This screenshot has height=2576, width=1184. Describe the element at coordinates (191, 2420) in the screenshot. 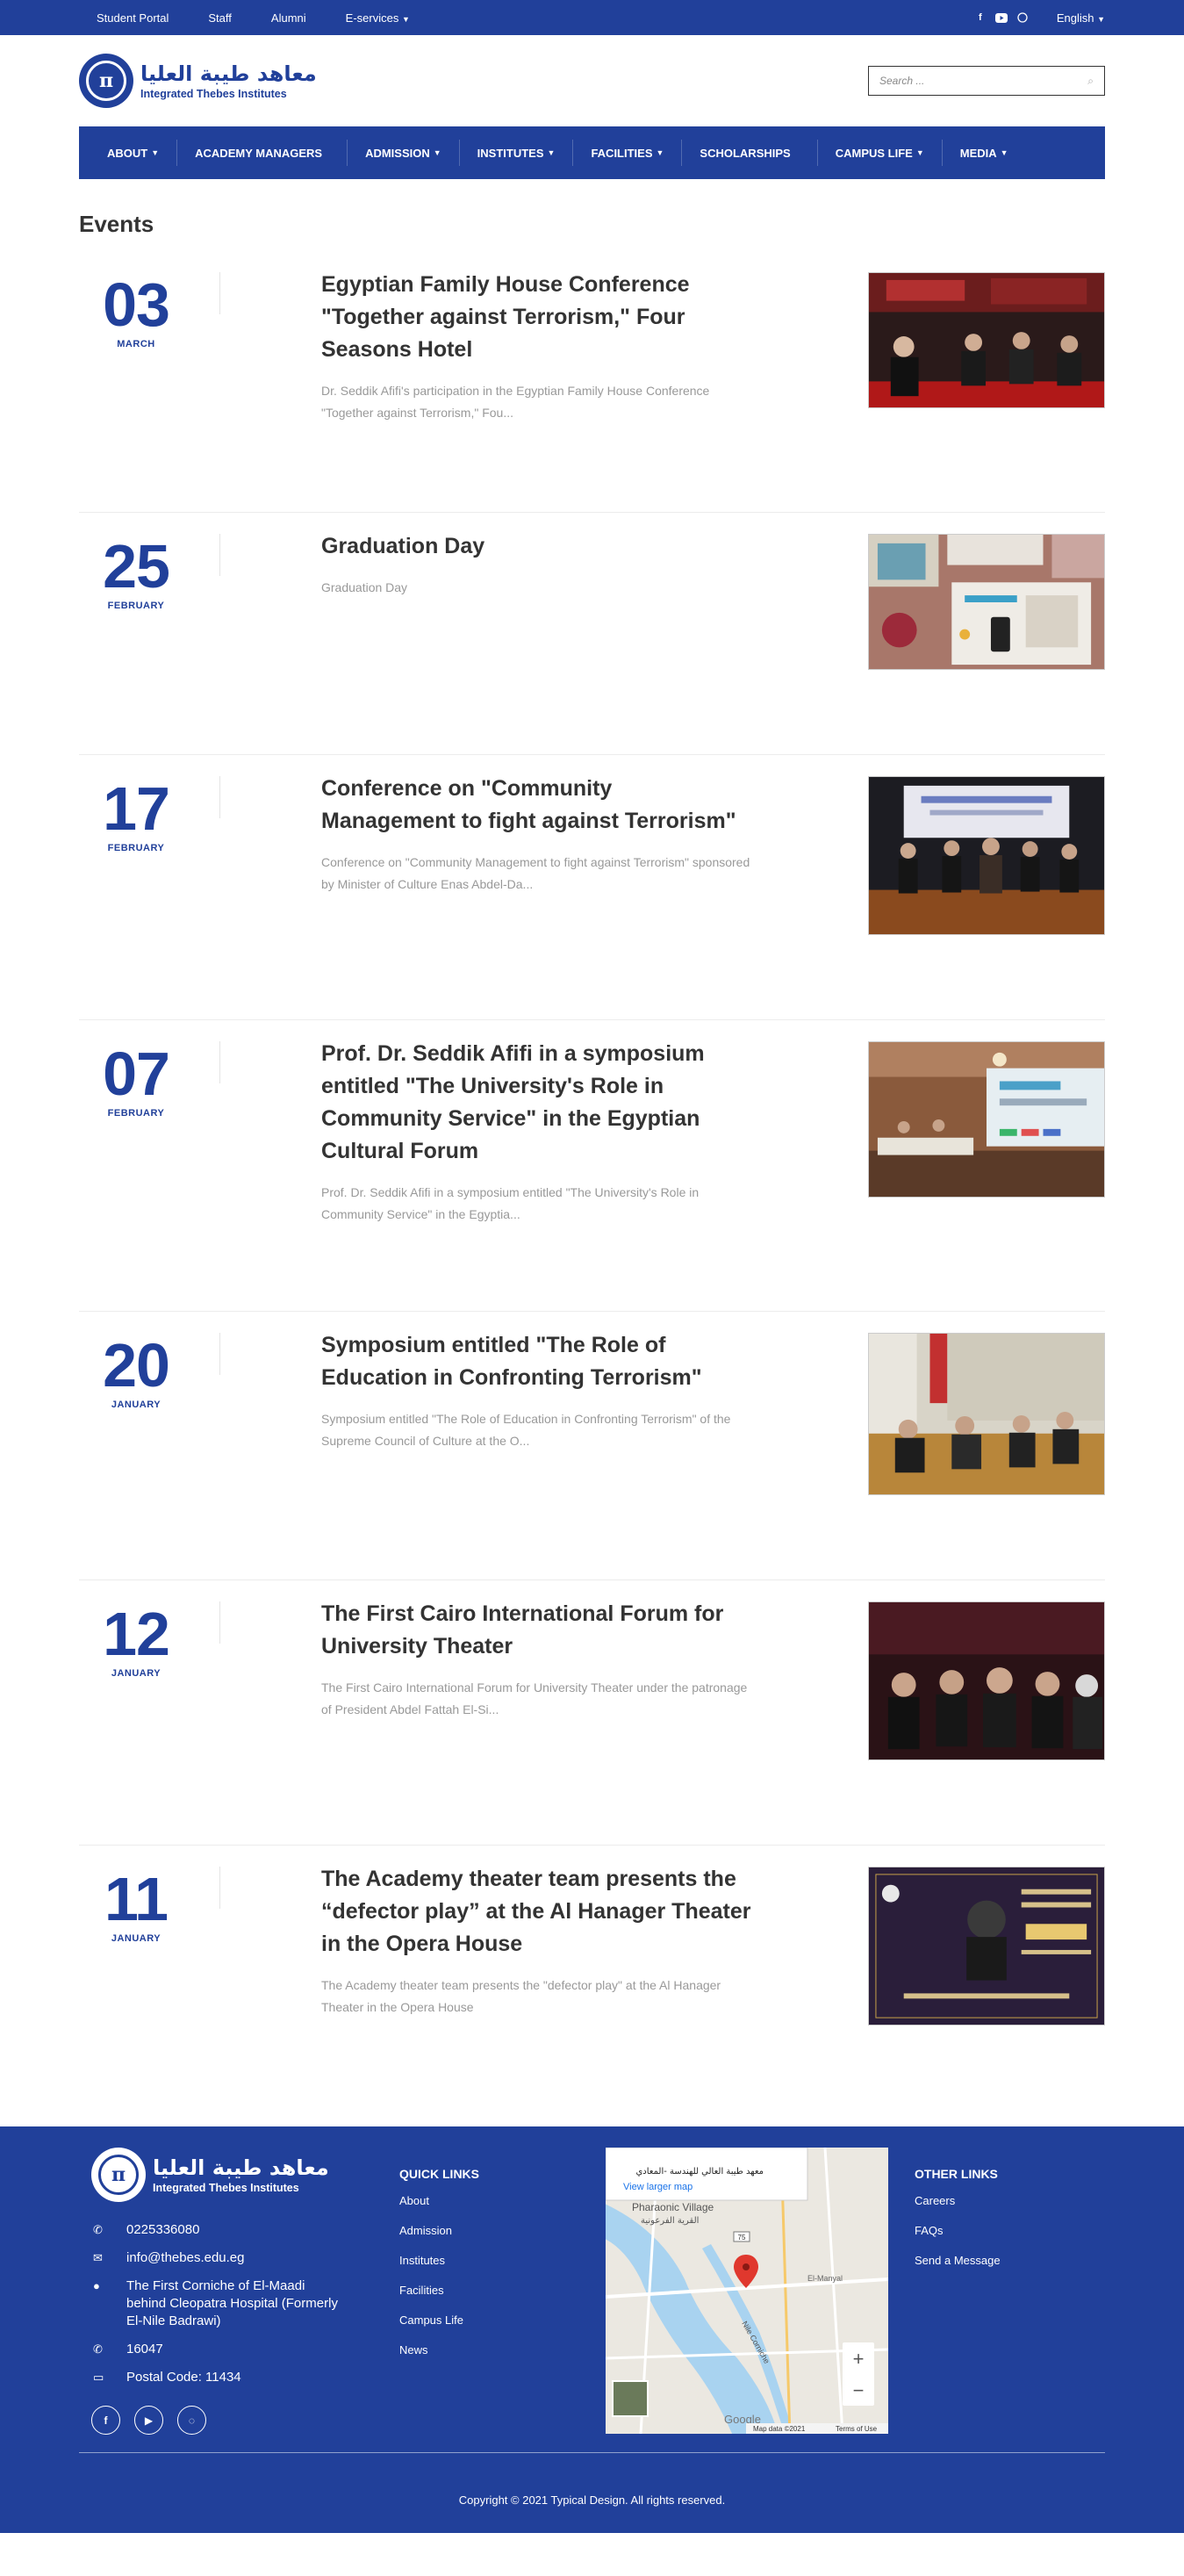

I see `whatsapp-icon: ◌` at that location.